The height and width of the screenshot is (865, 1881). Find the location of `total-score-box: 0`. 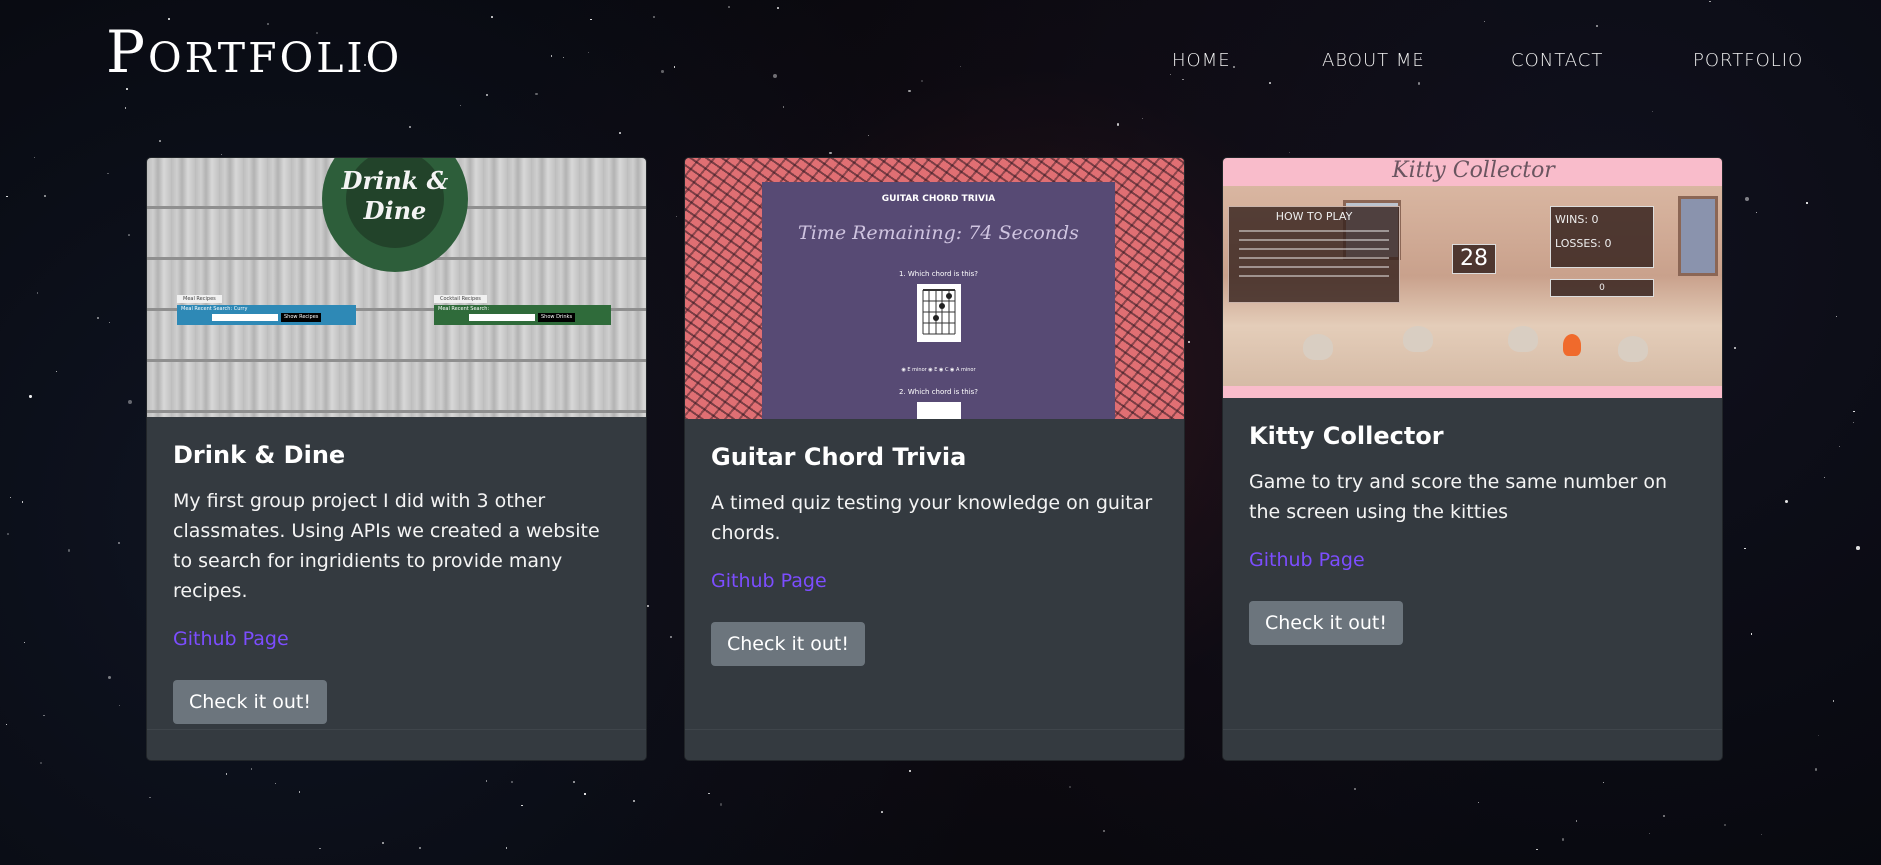

total-score-box: 0 is located at coordinates (1602, 288).